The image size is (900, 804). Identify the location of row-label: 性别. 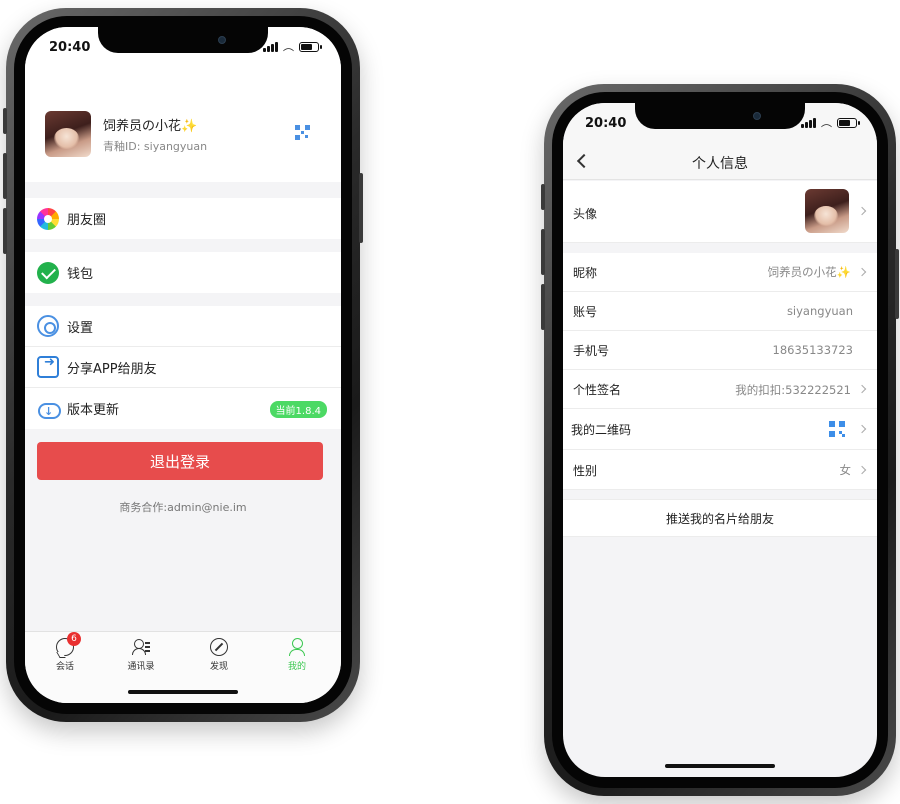
(585, 471).